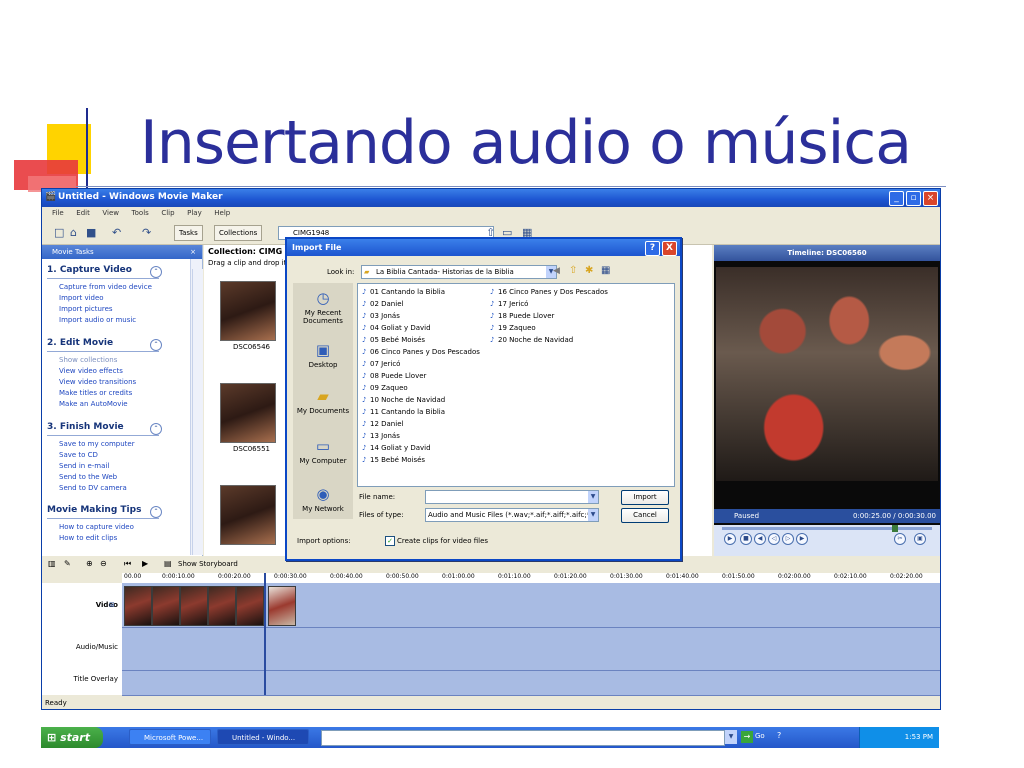 This screenshot has height=768, width=1024. What do you see at coordinates (390, 541) in the screenshot?
I see `create-clips-checkbox: ✓` at bounding box center [390, 541].